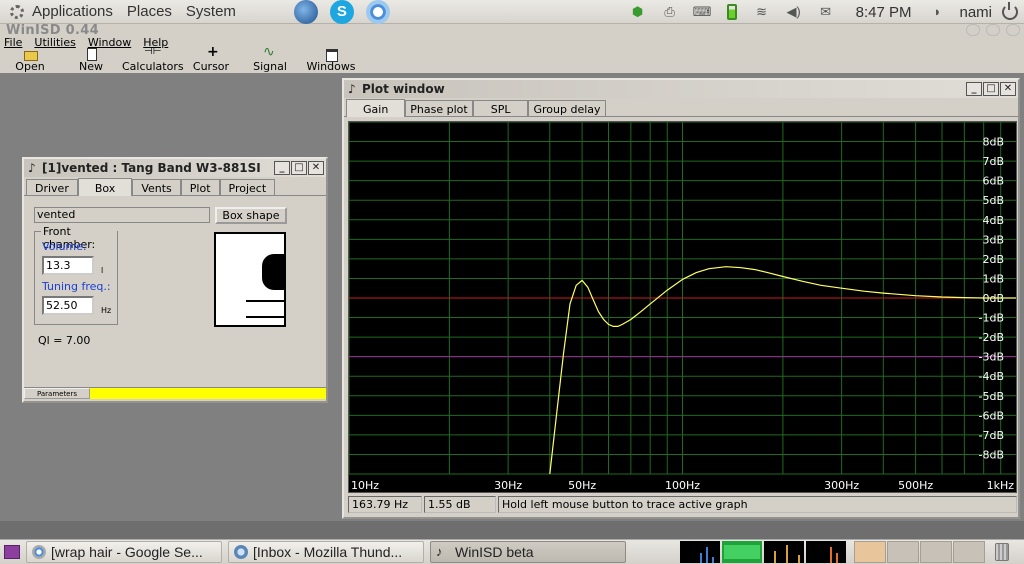 Image resolution: width=1024 pixels, height=564 pixels. What do you see at coordinates (1013, 30) in the screenshot?
I see `close-button` at bounding box center [1013, 30].